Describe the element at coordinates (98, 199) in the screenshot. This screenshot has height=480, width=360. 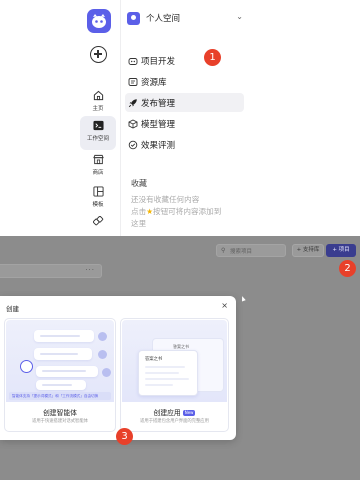
I see `rail-item-template: 模板` at that location.